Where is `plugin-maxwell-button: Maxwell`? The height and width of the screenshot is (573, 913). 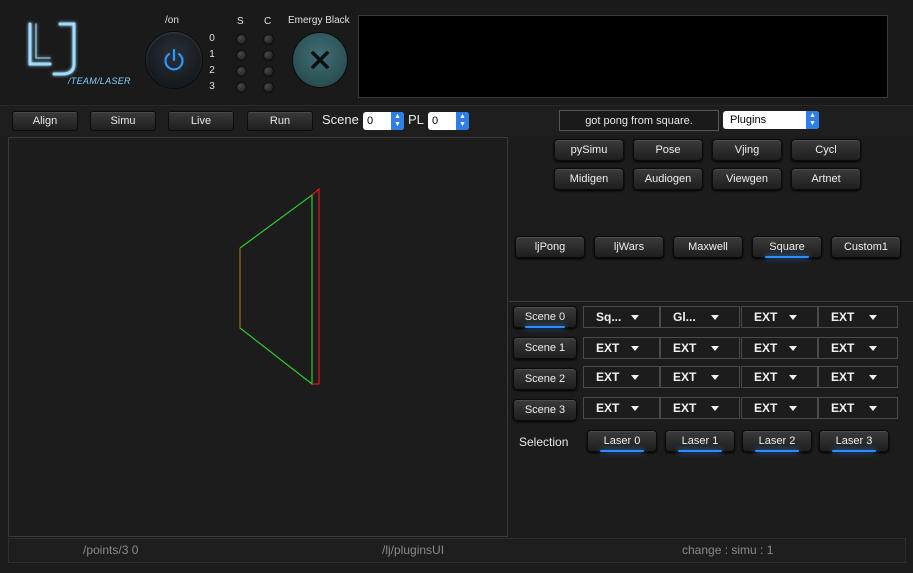
plugin-maxwell-button: Maxwell is located at coordinates (708, 247).